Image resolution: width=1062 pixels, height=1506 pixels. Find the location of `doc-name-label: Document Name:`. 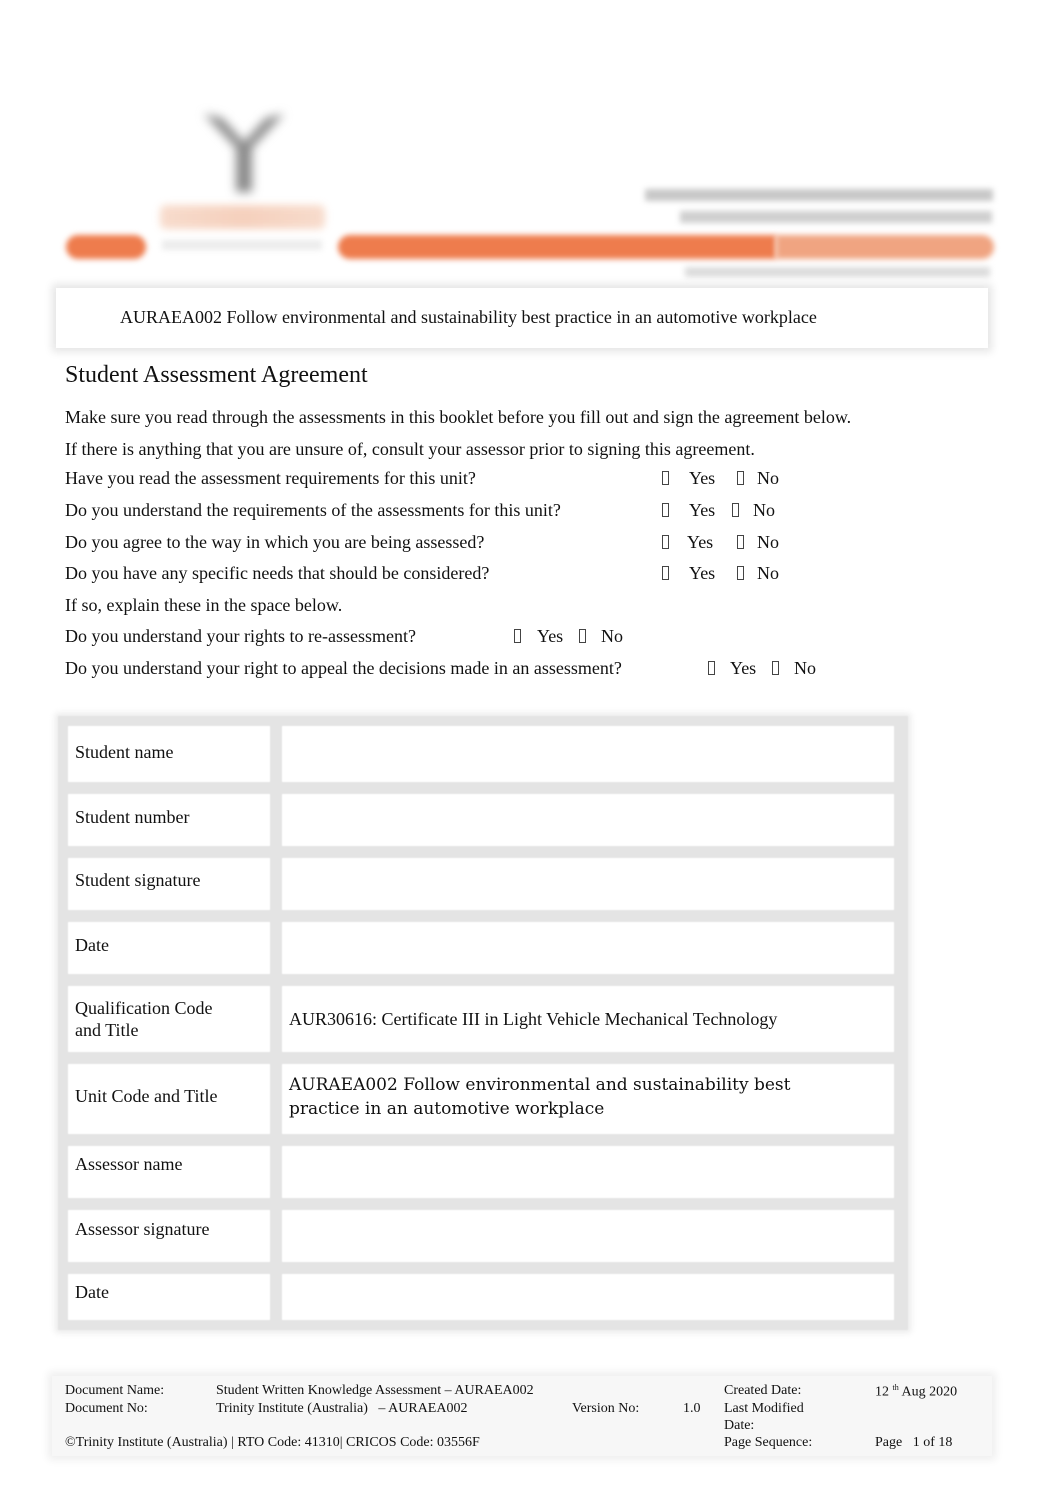

doc-name-label: Document Name: is located at coordinates (115, 1390).